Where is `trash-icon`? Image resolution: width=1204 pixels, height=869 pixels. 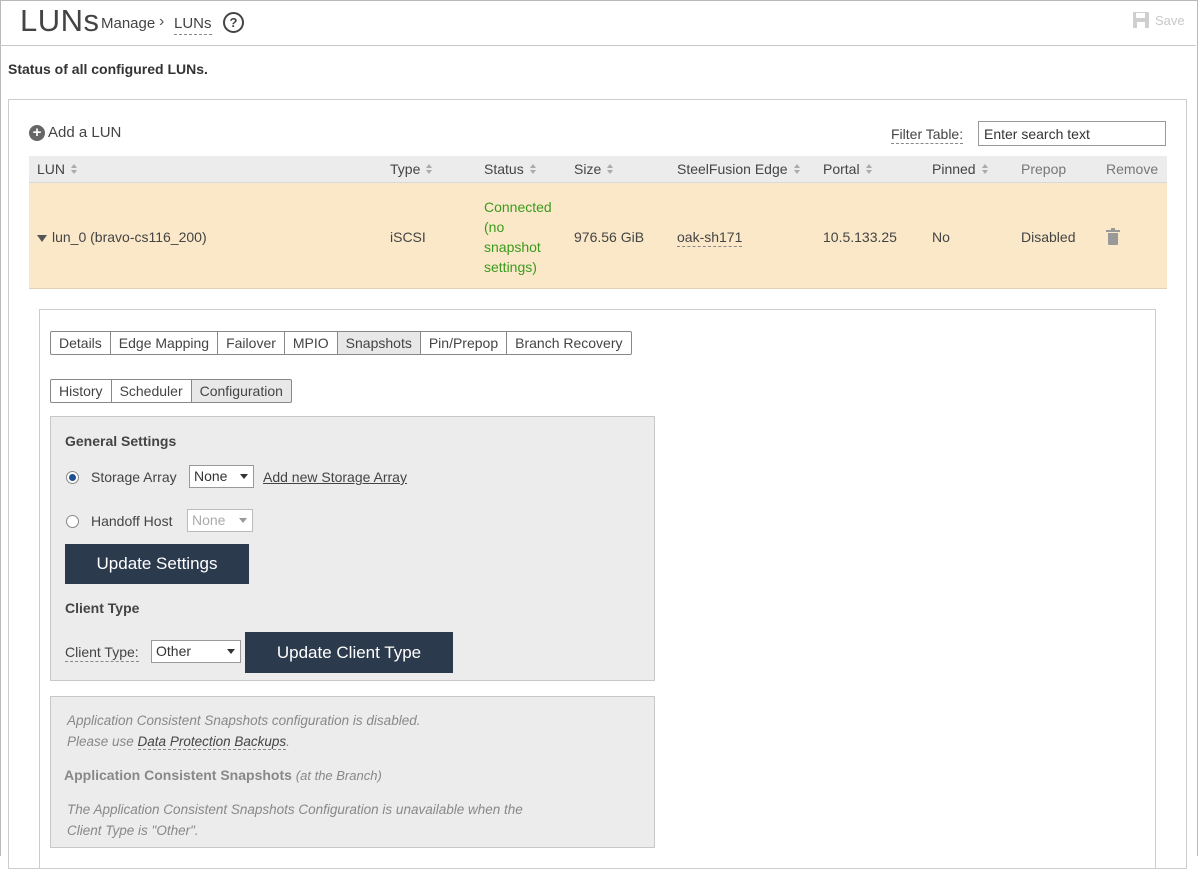 trash-icon is located at coordinates (1113, 236).